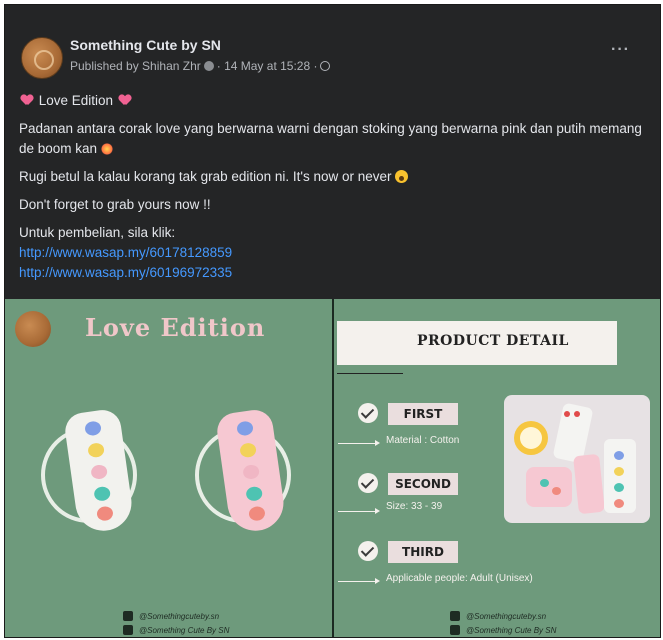  I want to click on purchase-label: Untuk pembelian, sila klik:, so click(97, 232).